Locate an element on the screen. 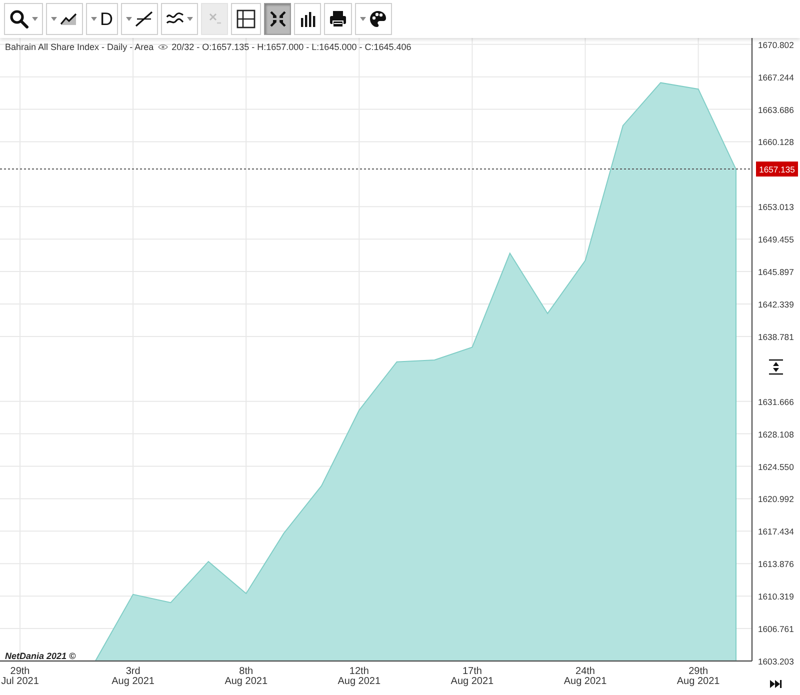 The height and width of the screenshot is (695, 800). y-axis-label: 1670.802 is located at coordinates (776, 45).